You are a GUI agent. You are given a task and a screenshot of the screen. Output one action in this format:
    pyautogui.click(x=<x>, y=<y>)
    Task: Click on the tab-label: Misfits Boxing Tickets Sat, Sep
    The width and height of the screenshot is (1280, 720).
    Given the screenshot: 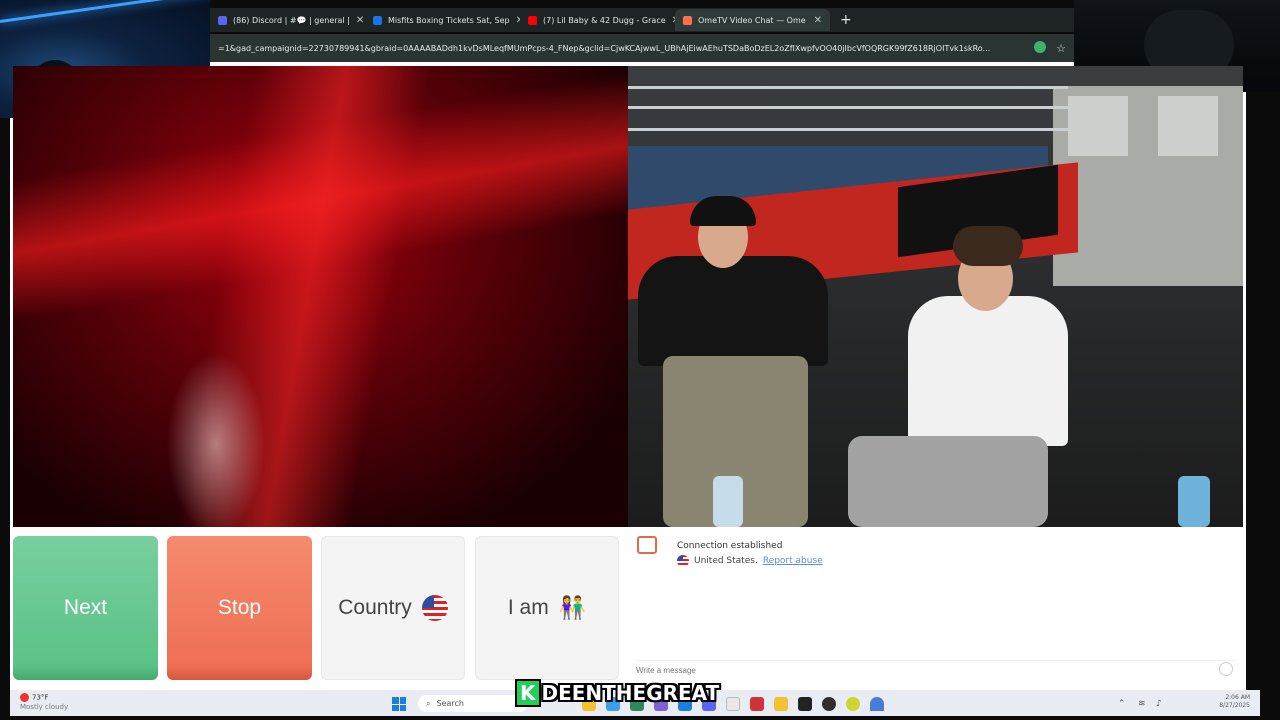 What is the action you would take?
    pyautogui.click(x=449, y=20)
    